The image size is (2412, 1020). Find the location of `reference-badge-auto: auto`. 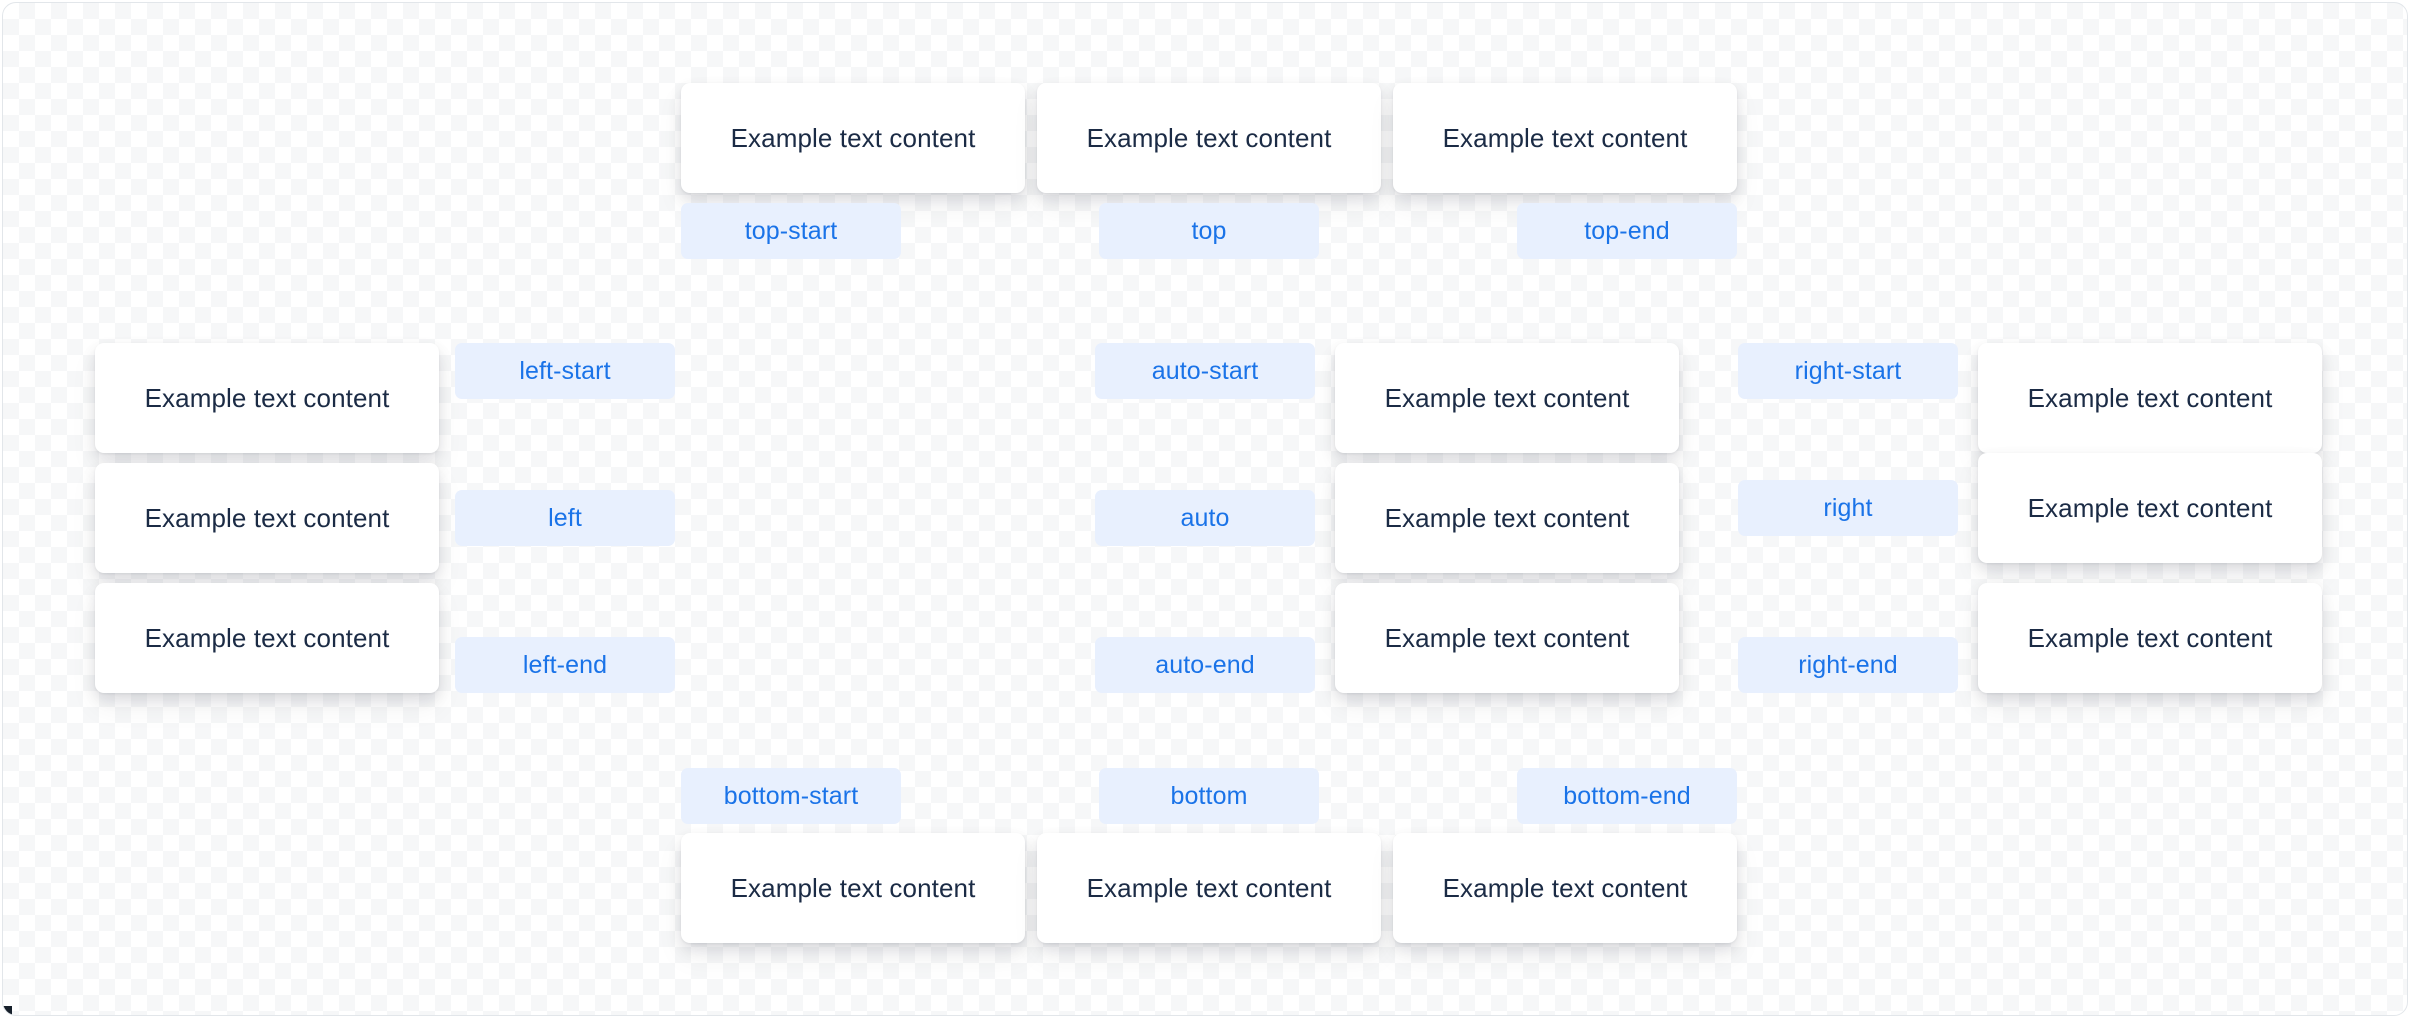

reference-badge-auto: auto is located at coordinates (1205, 518).